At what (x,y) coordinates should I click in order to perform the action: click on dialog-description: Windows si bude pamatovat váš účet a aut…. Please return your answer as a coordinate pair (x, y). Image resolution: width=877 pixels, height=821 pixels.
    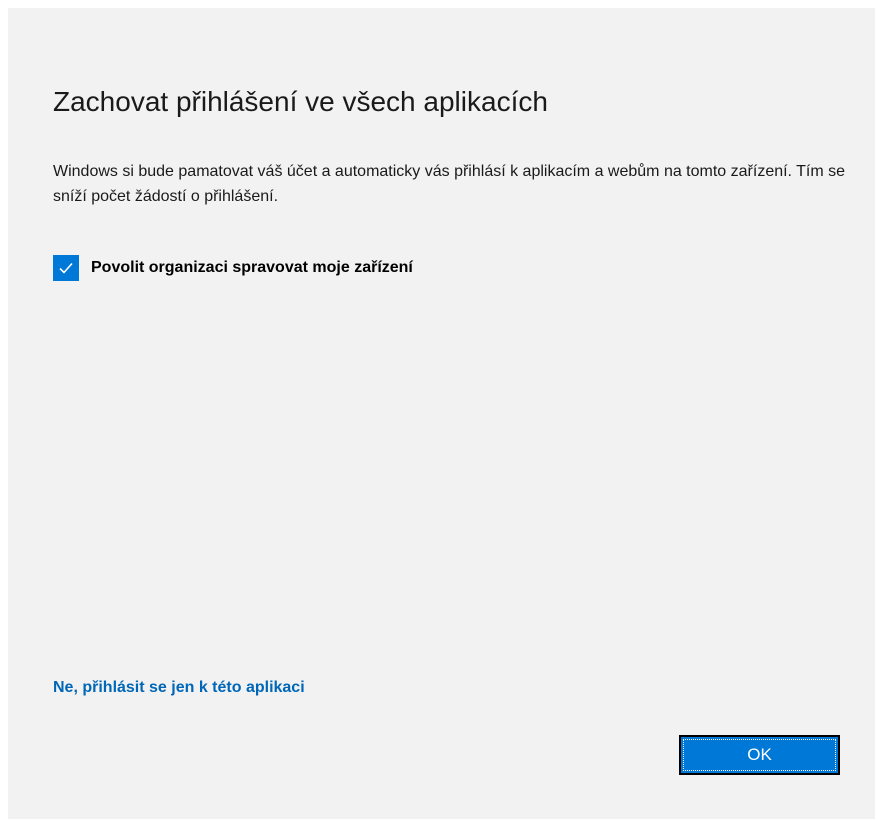
    Looking at the image, I should click on (449, 184).